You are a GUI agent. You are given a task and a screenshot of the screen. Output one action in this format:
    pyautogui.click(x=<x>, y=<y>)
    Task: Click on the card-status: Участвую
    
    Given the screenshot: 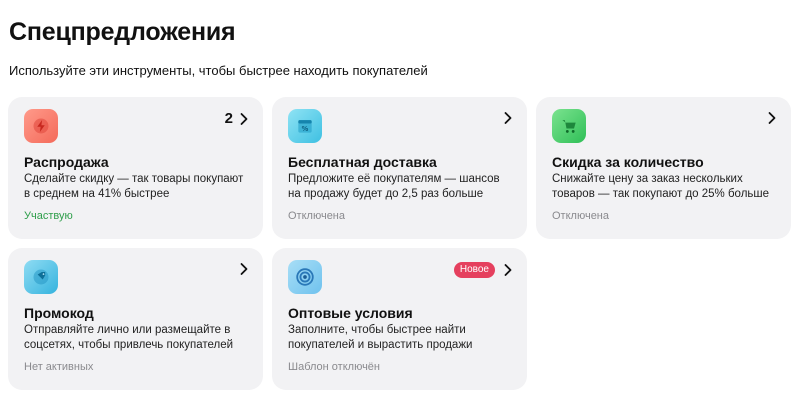 What is the action you would take?
    pyautogui.click(x=48, y=216)
    